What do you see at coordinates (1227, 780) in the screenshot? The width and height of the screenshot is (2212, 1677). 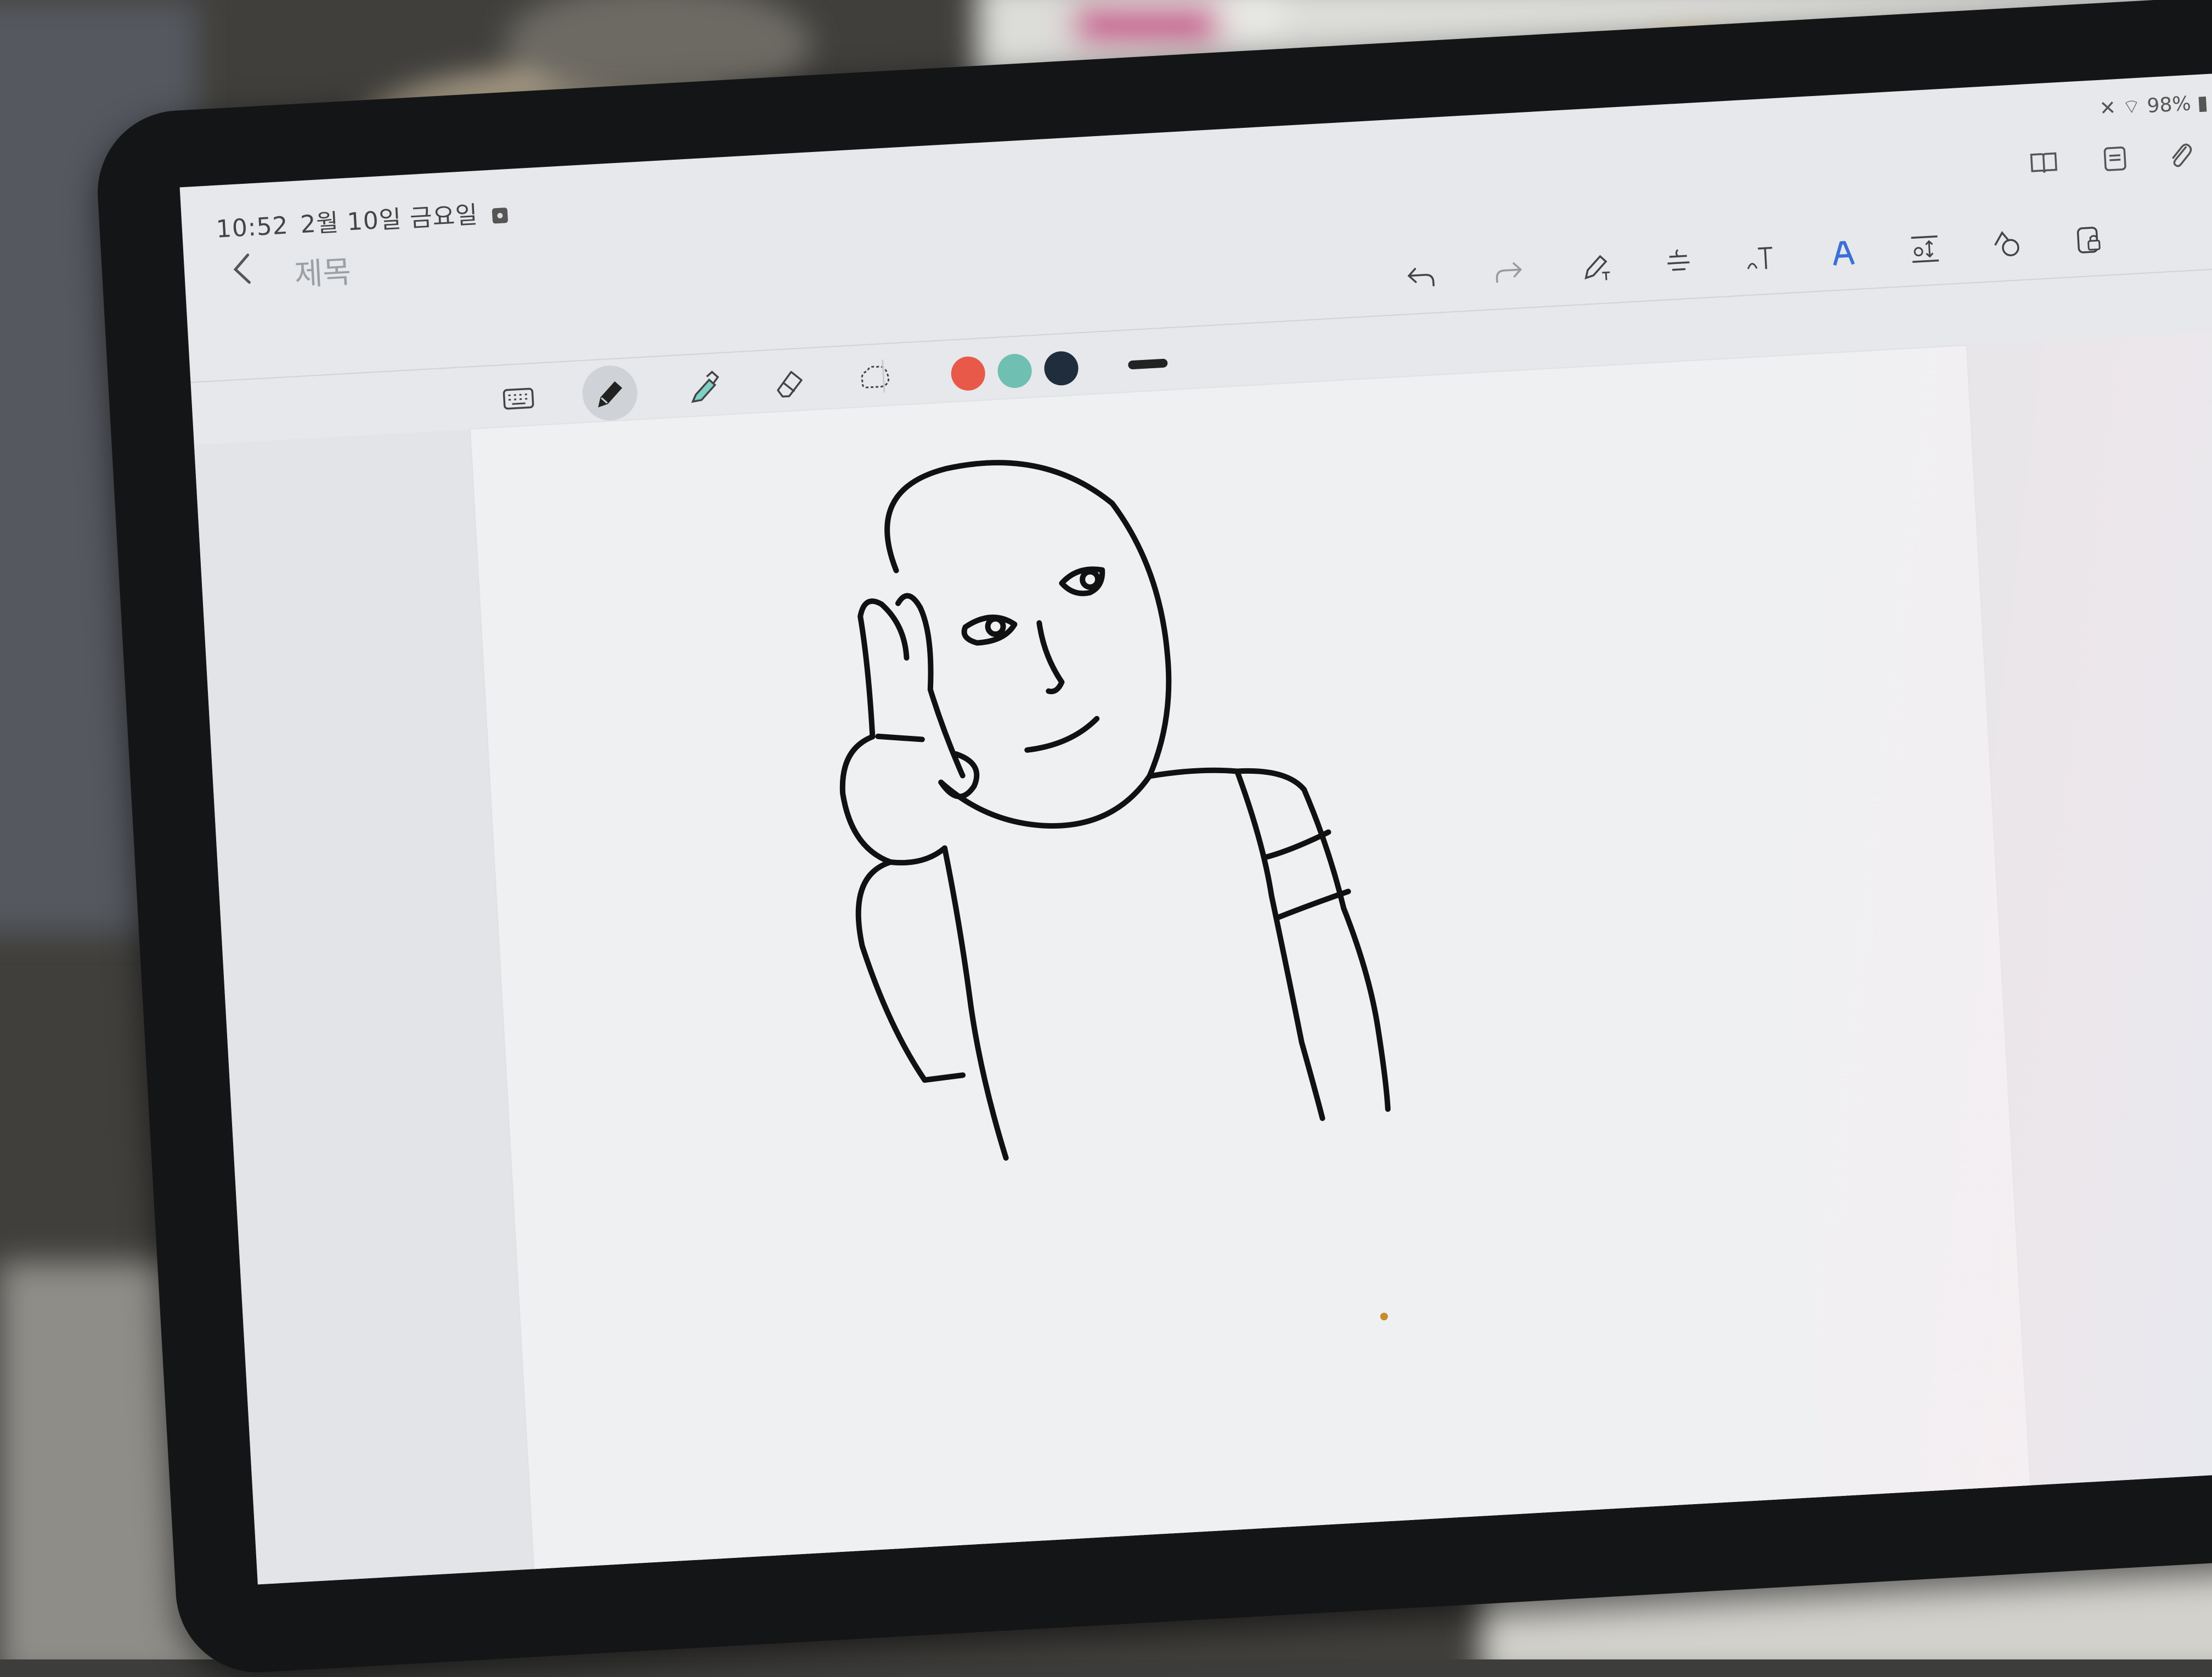 I see `shoulder-line` at bounding box center [1227, 780].